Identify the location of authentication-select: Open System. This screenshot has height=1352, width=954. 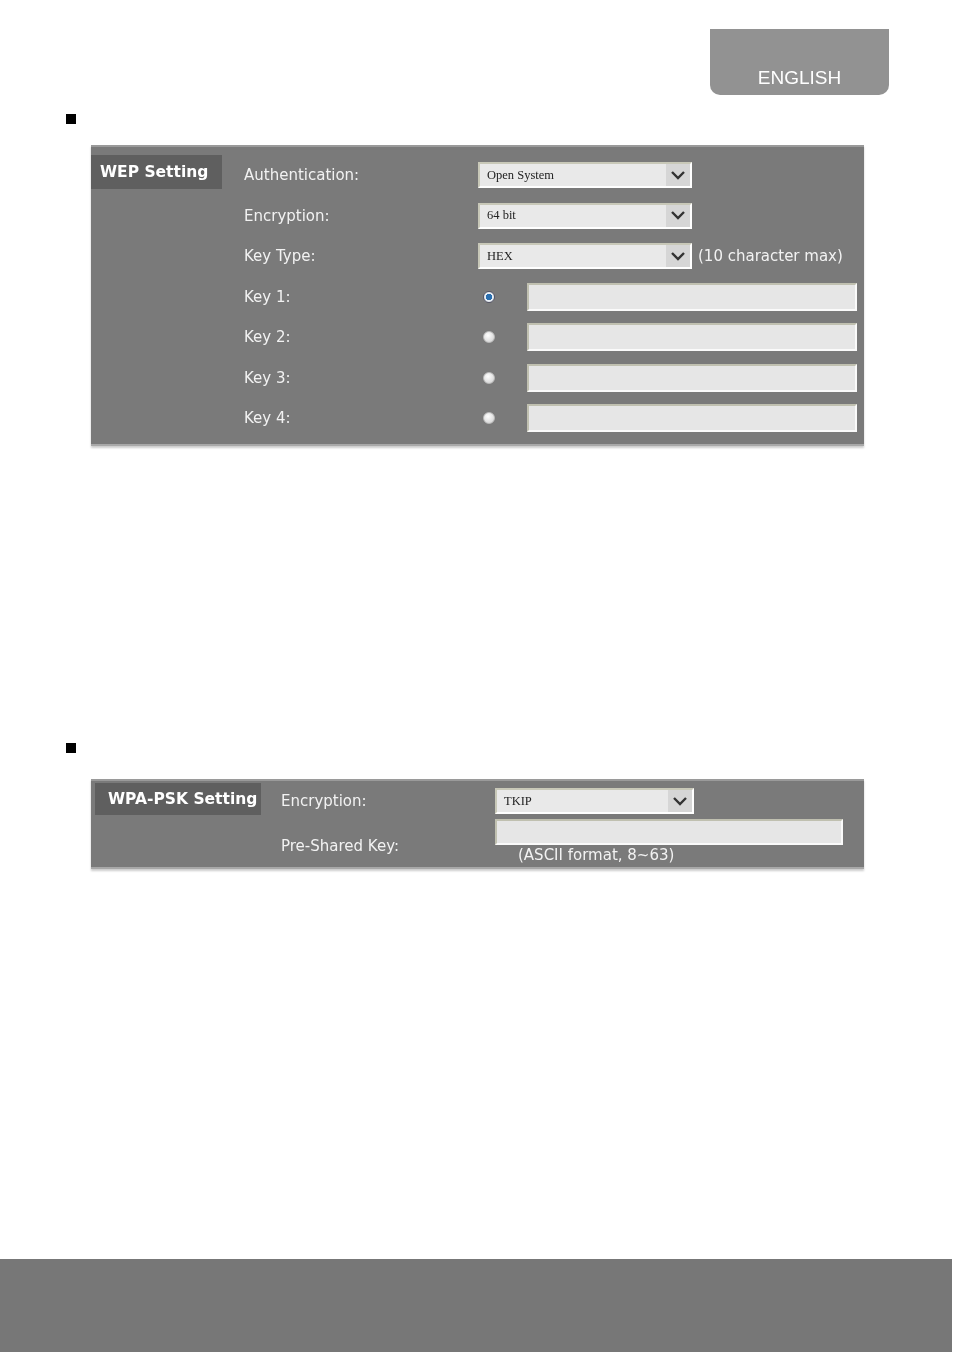
(585, 175).